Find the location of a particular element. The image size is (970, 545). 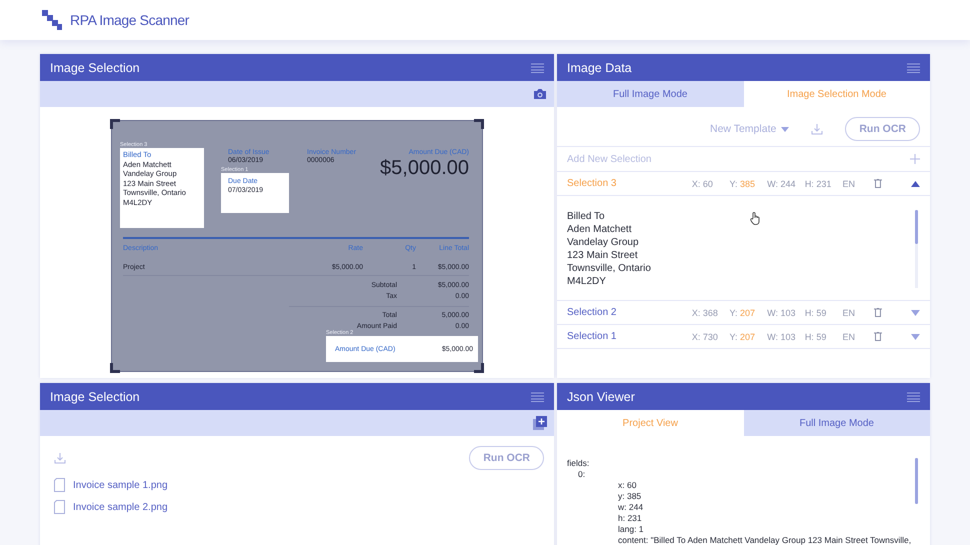

json-line: fields: is located at coordinates (578, 463).